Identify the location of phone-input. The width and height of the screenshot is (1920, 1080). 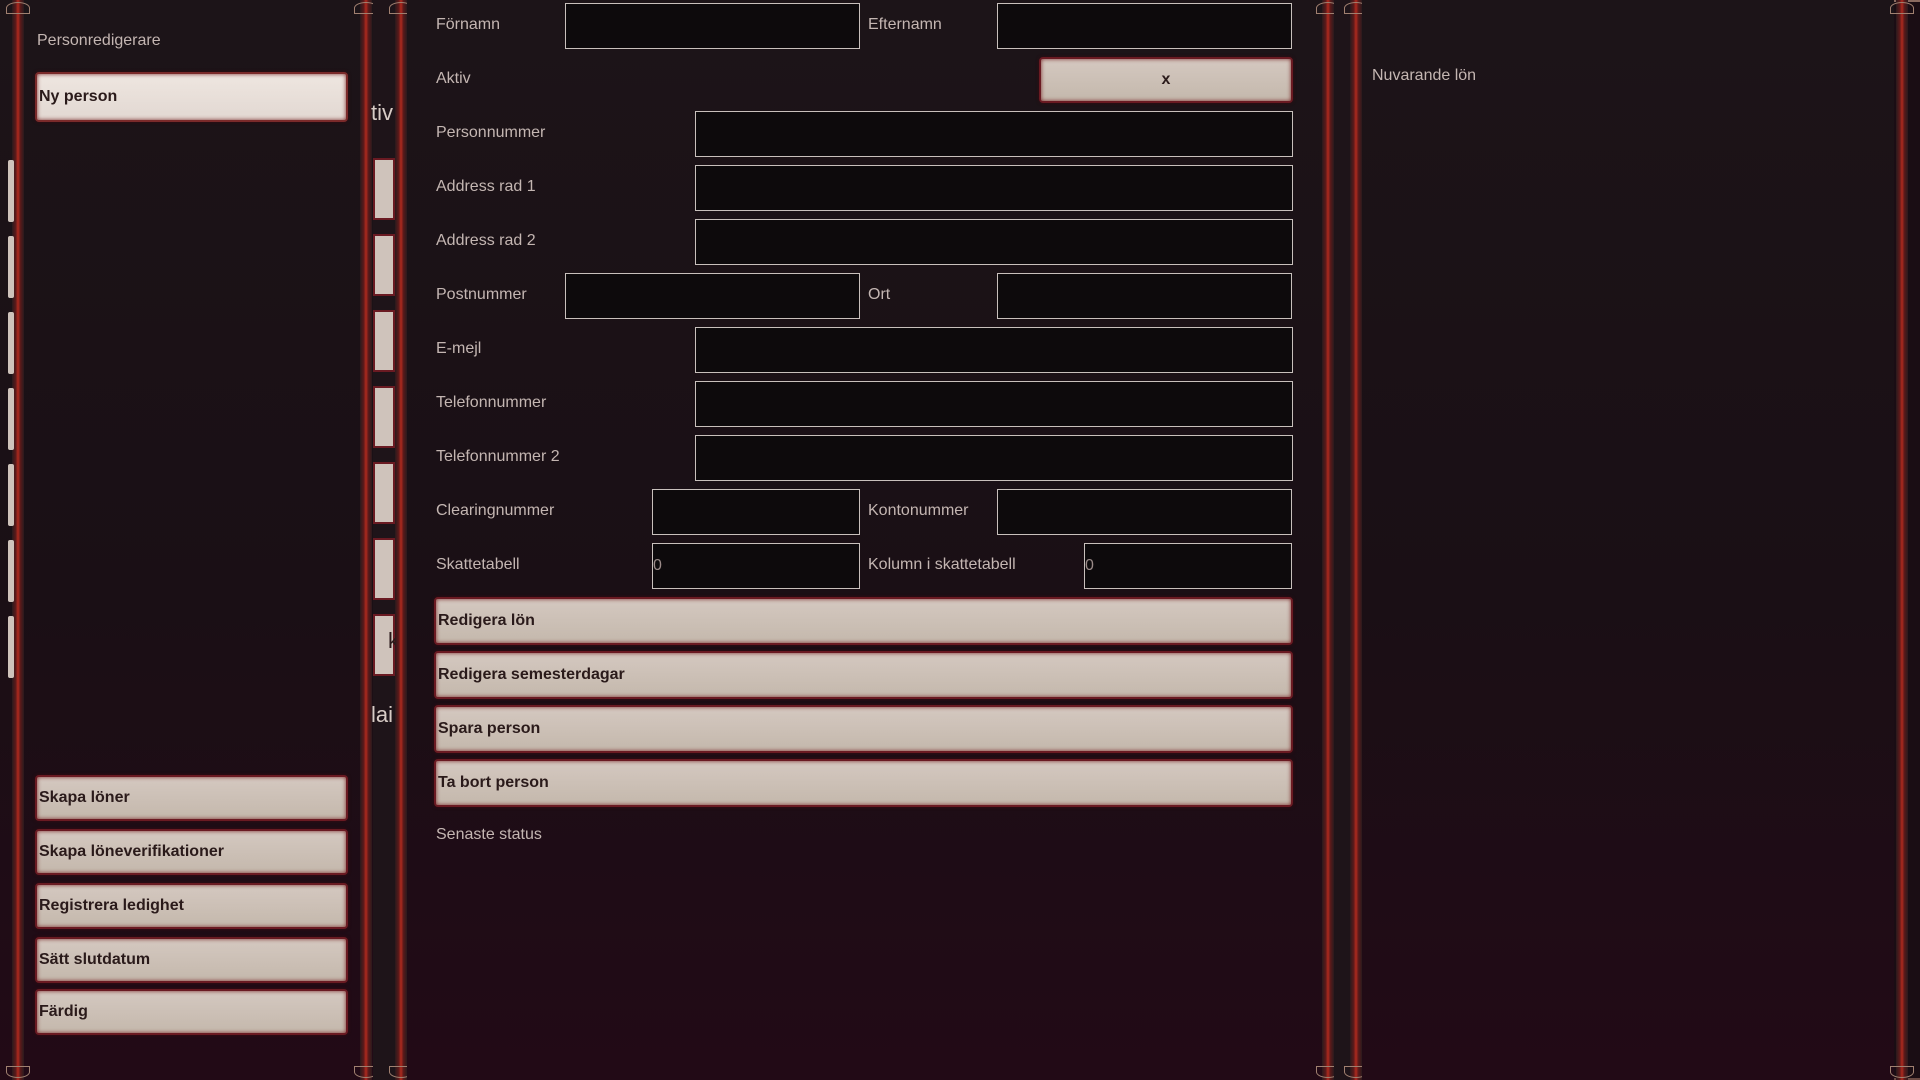
(994, 404).